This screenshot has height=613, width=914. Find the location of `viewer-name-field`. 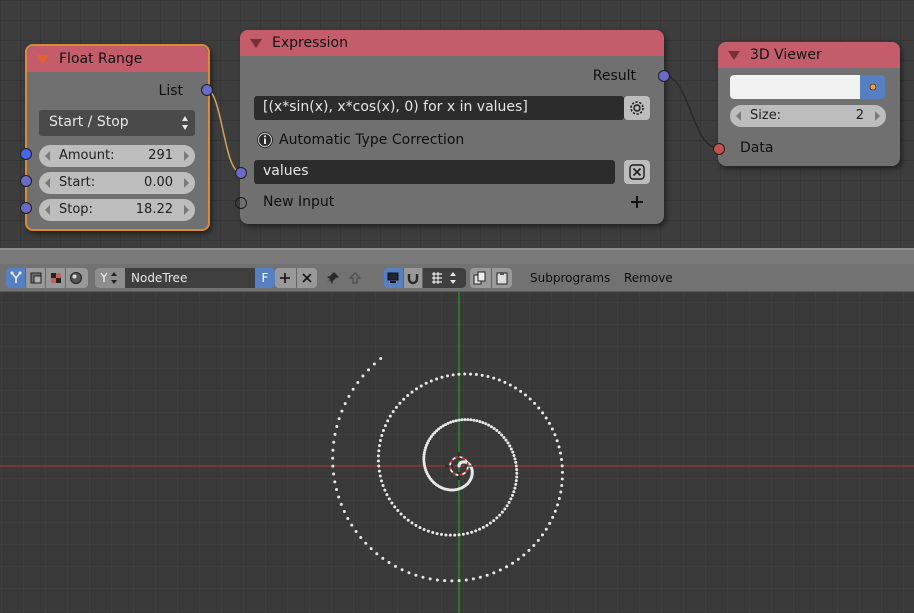

viewer-name-field is located at coordinates (795, 87).